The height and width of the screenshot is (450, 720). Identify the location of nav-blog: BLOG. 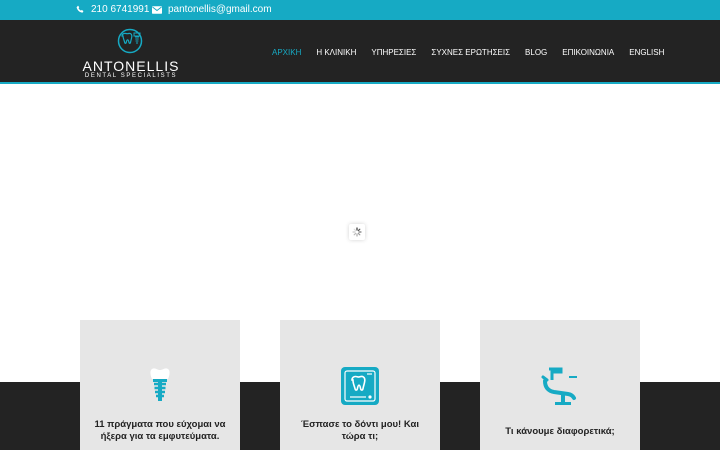
(536, 52).